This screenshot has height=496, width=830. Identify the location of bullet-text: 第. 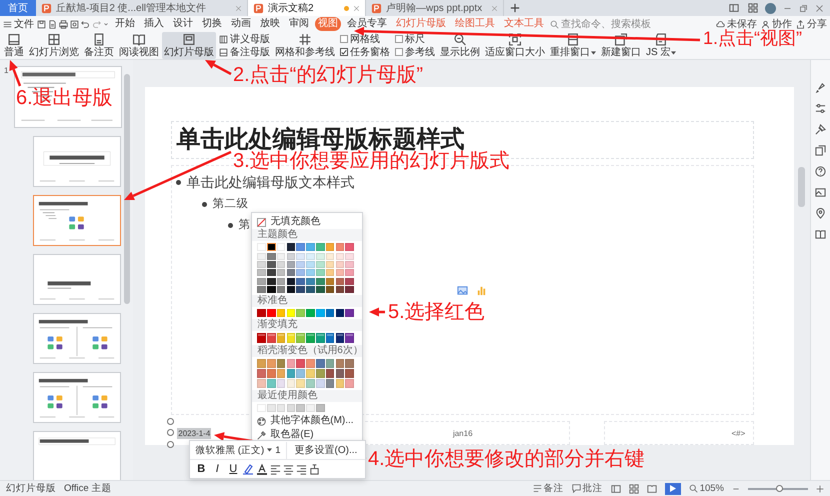
(244, 225).